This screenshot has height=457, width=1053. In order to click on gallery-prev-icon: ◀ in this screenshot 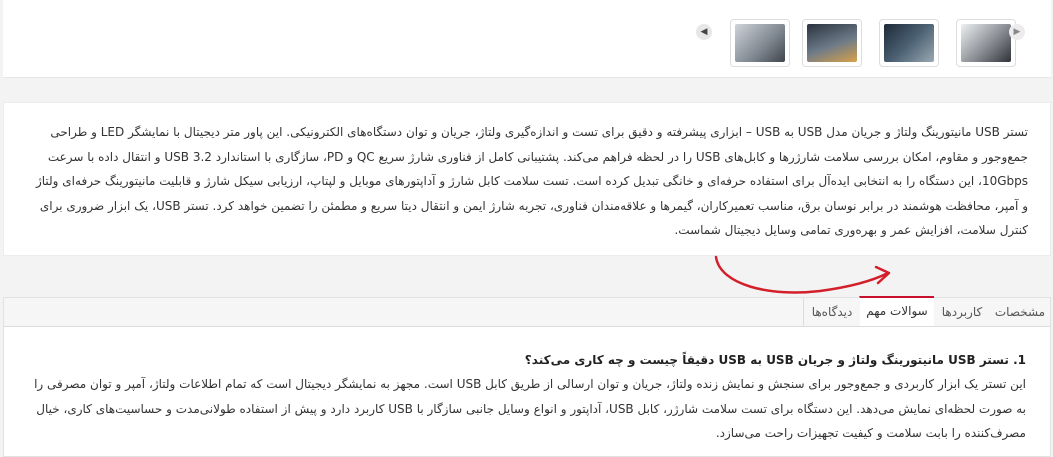, I will do `click(704, 32)`.